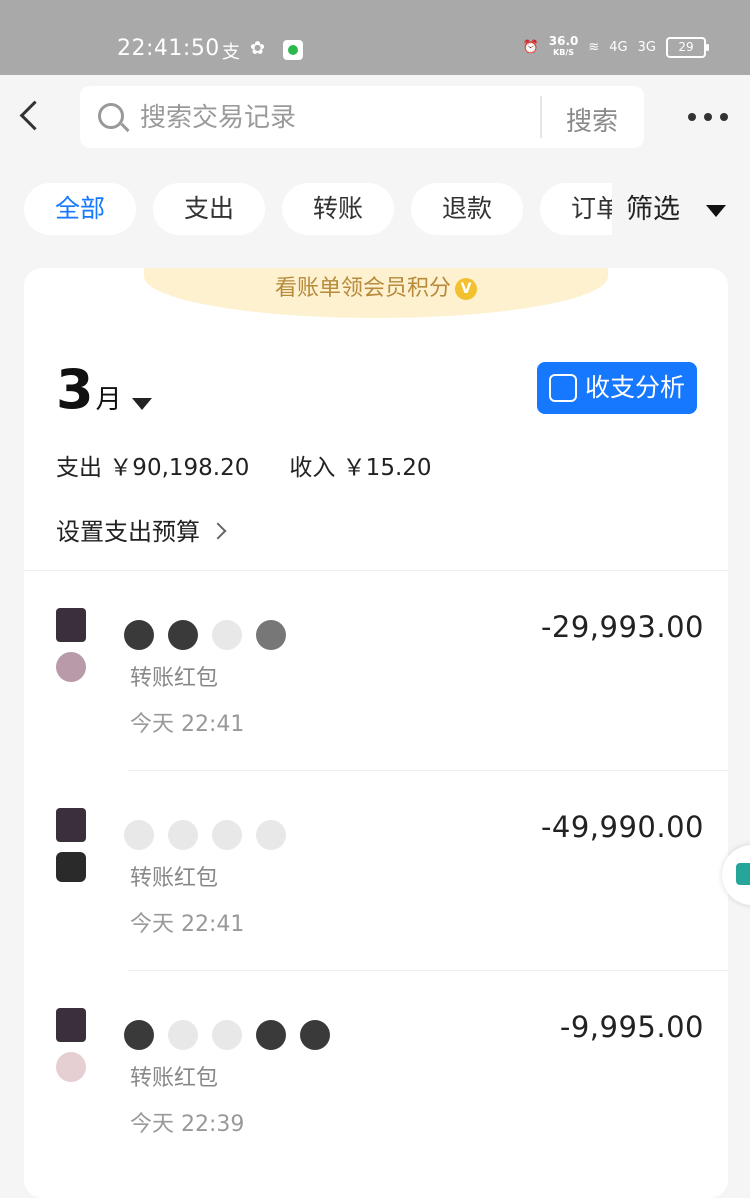 The width and height of the screenshot is (750, 1198). I want to click on month-totals: 支出 ￥90,198.20 收入 ￥15.20, so click(244, 465).